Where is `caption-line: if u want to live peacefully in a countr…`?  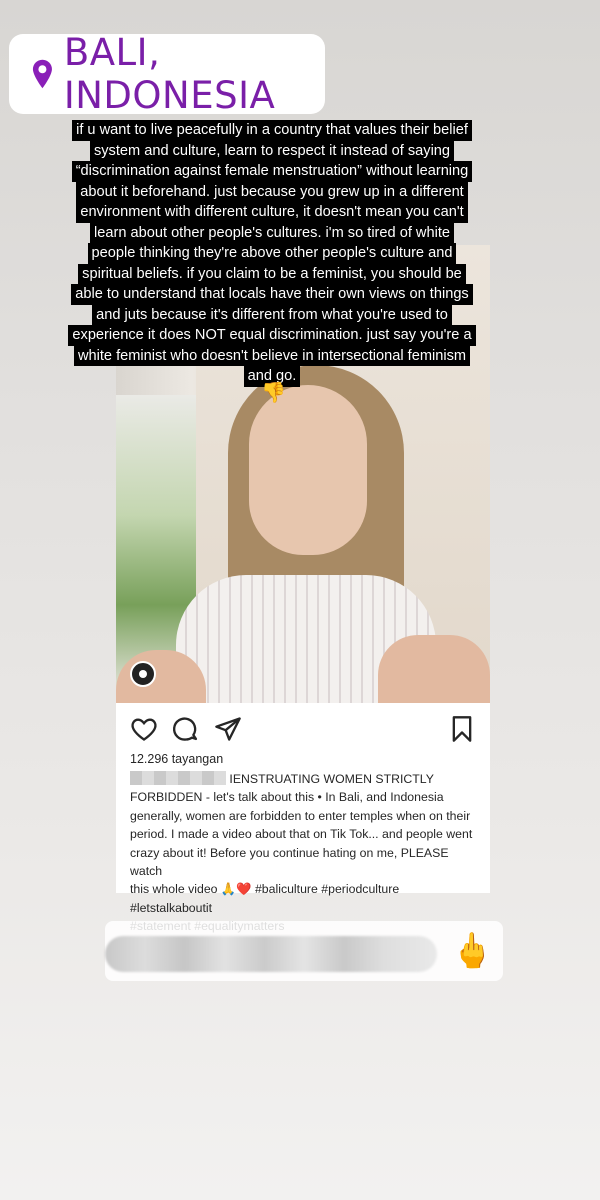
caption-line: if u want to live peacefully in a countr… is located at coordinates (272, 130).